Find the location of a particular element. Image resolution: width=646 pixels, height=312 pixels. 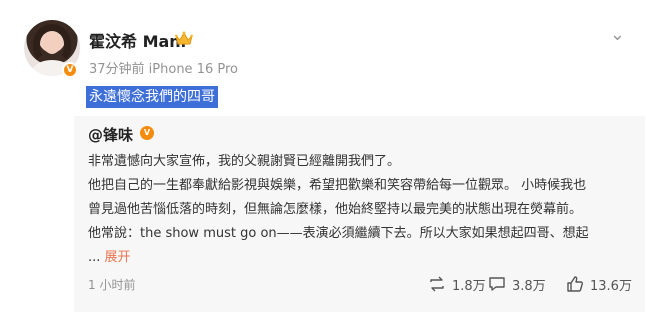

like-icon is located at coordinates (575, 284).